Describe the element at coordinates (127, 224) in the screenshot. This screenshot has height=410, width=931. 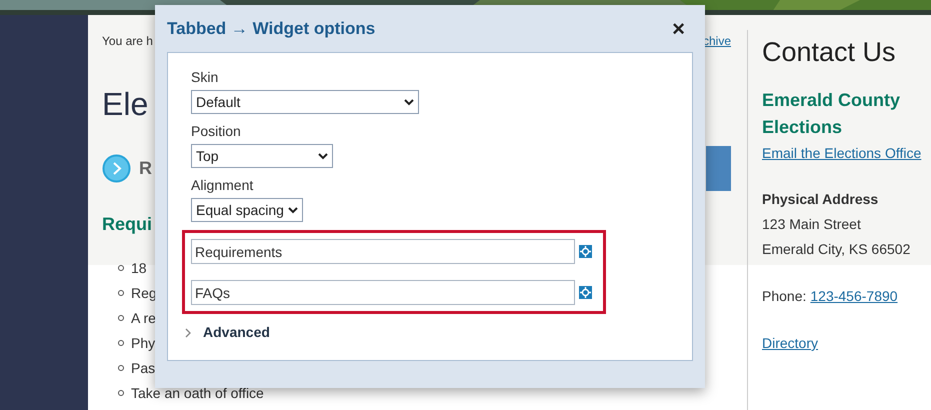
I see `section-heading: Requi` at that location.